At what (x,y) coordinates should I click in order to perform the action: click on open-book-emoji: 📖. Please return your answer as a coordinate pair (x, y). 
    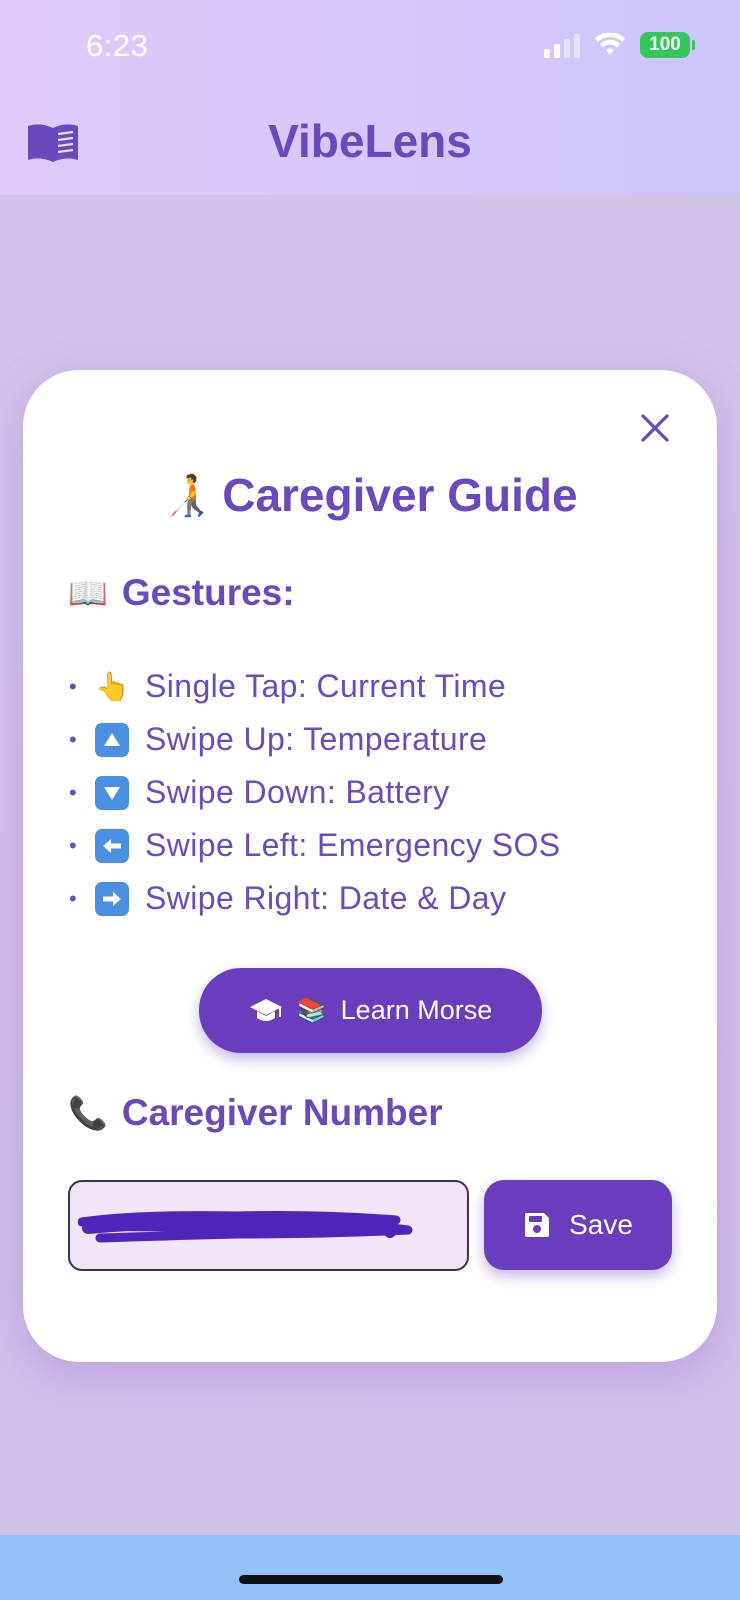
    Looking at the image, I should click on (88, 593).